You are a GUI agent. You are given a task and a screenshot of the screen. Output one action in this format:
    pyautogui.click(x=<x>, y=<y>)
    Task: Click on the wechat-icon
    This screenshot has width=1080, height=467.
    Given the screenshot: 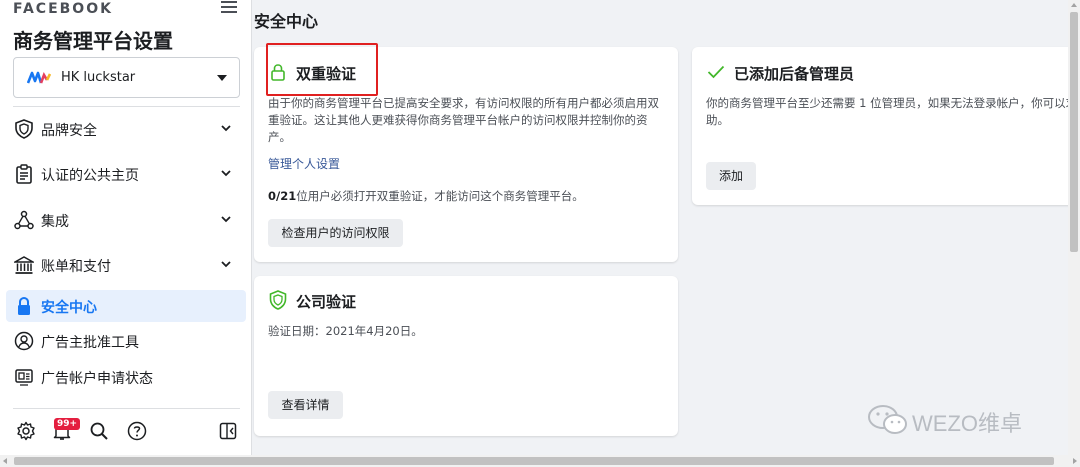 What is the action you would take?
    pyautogui.click(x=887, y=419)
    